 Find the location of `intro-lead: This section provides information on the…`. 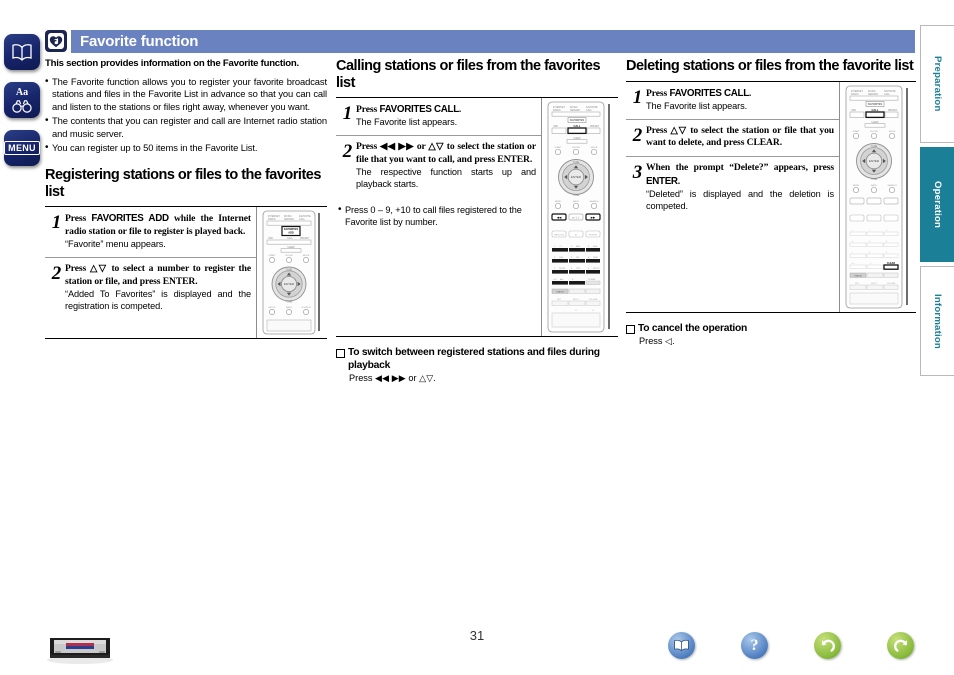

intro-lead: This section provides information on the… is located at coordinates (172, 63).